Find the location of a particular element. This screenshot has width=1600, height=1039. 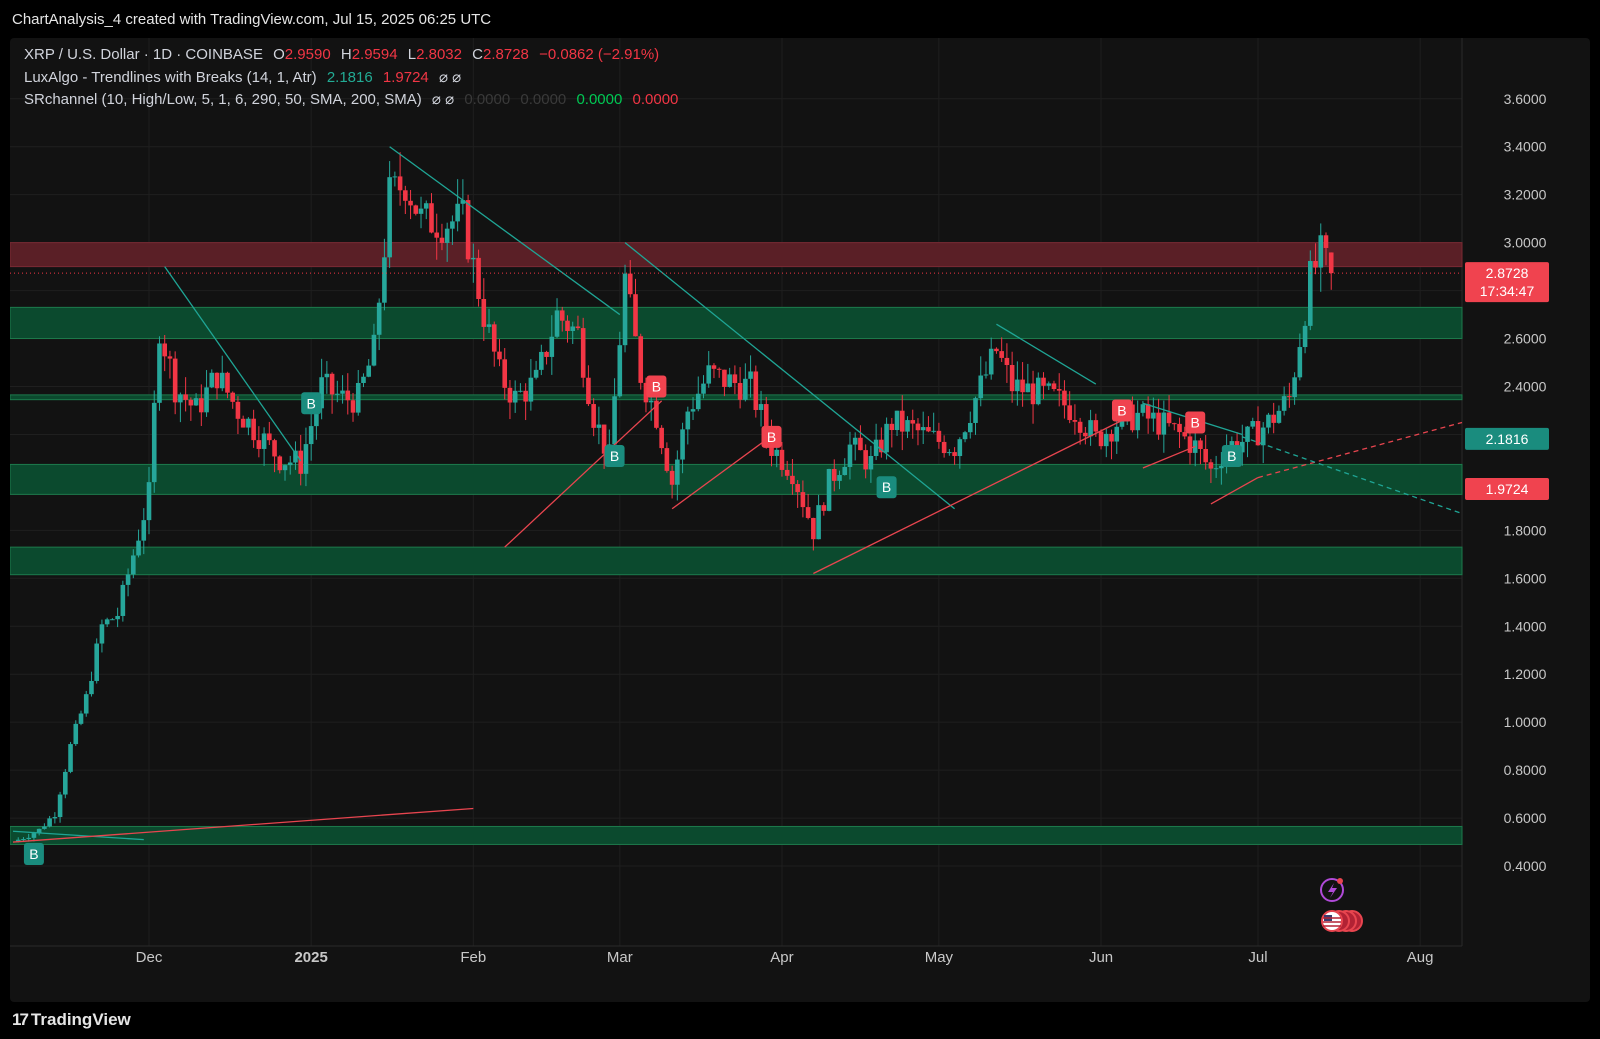

close-value: 2.8728 is located at coordinates (506, 54).